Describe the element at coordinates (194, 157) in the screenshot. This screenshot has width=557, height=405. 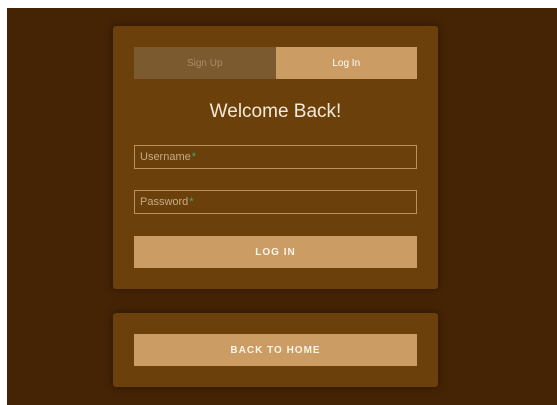
I see `username-required-mark: *` at that location.